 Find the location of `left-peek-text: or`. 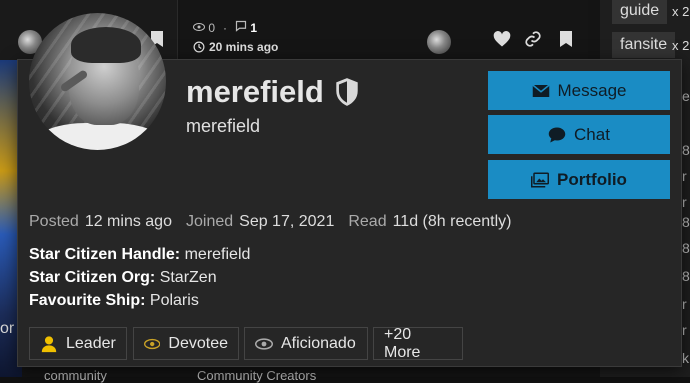

left-peek-text: or is located at coordinates (7, 329).